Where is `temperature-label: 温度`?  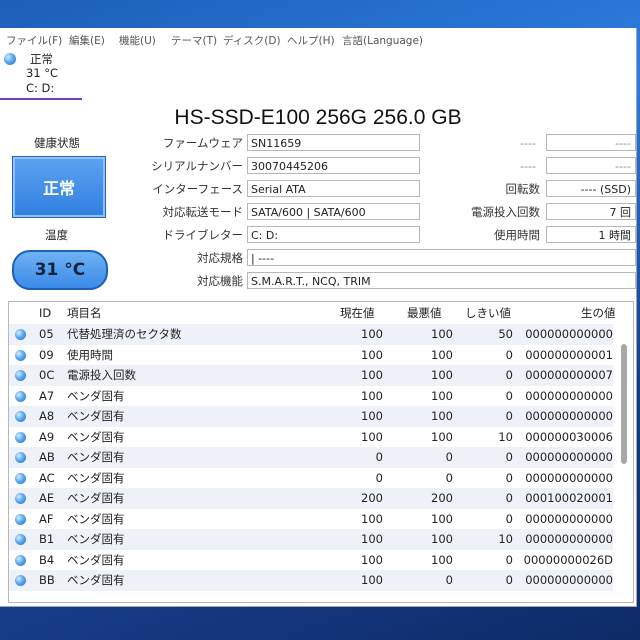
temperature-label: 温度 is located at coordinates (56, 235).